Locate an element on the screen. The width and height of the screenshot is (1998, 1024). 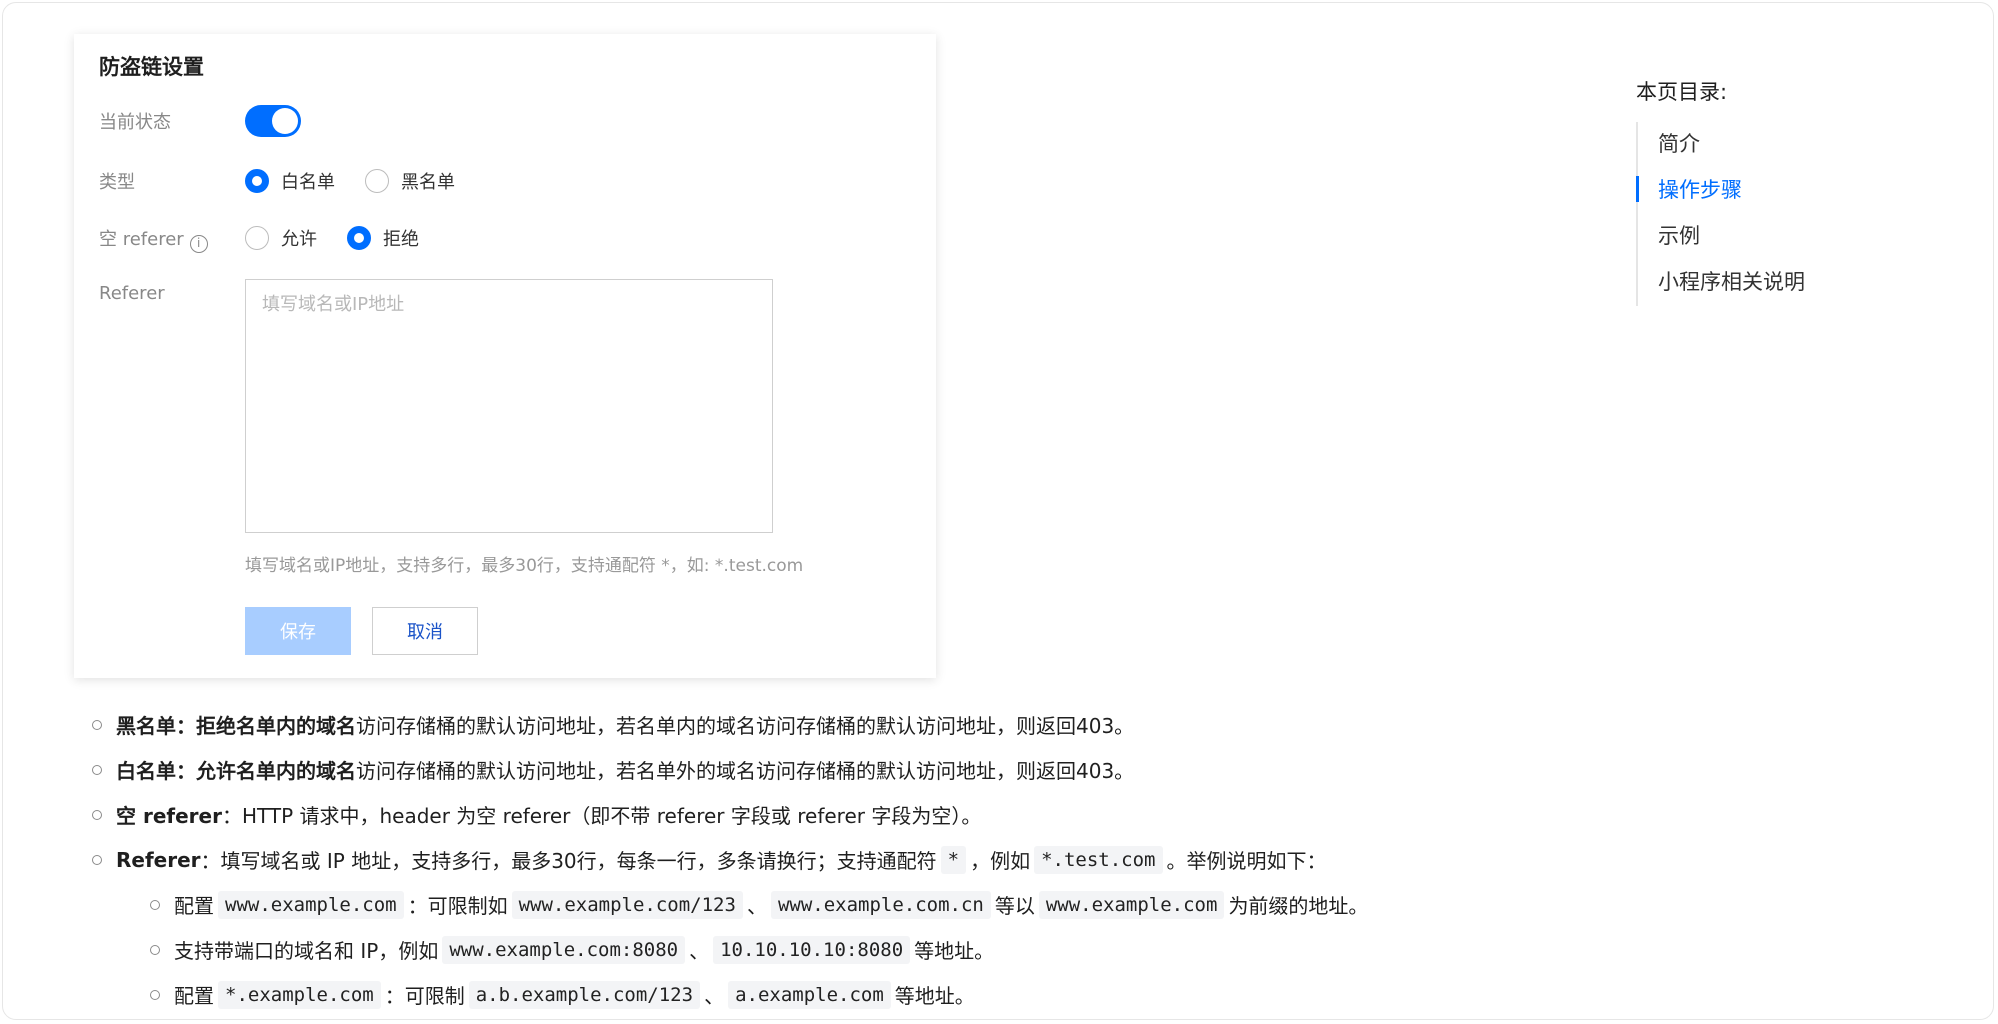
radio-label: 允许 is located at coordinates (299, 239).